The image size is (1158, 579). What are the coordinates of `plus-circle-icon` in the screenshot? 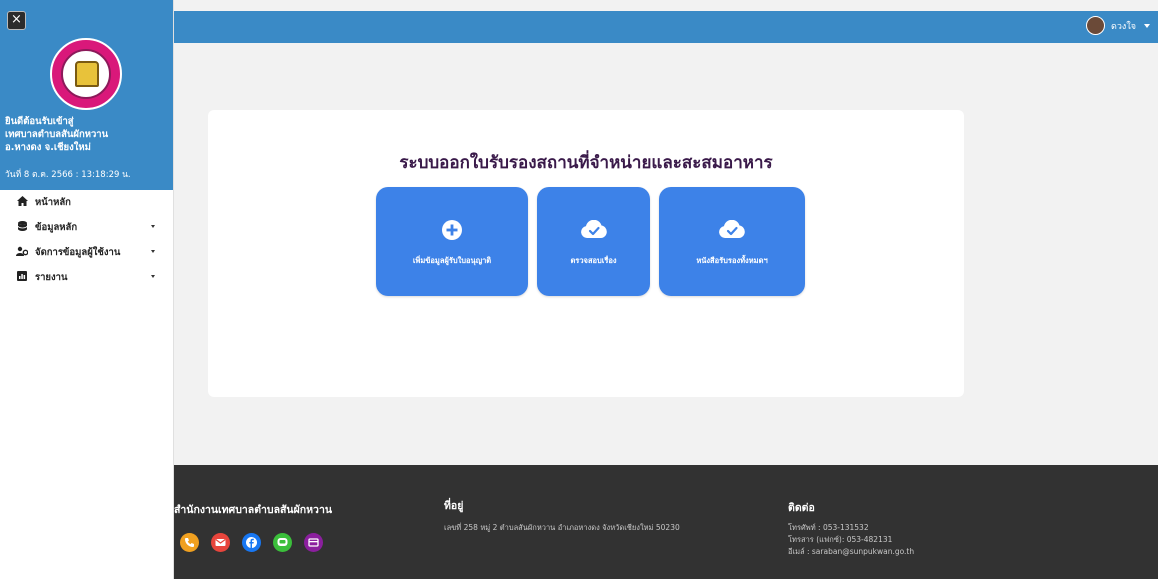 It's located at (452, 230).